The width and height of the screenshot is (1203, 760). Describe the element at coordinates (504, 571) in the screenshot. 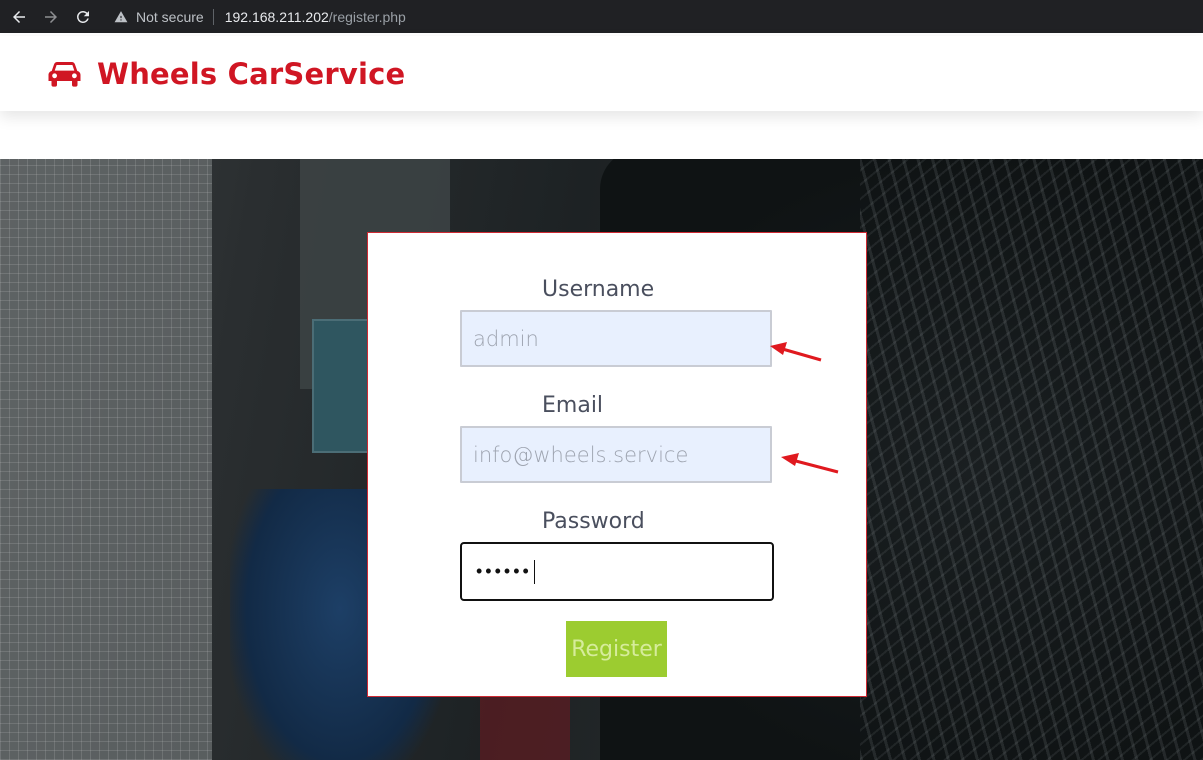

I see `password-masked-value: ••••••` at that location.